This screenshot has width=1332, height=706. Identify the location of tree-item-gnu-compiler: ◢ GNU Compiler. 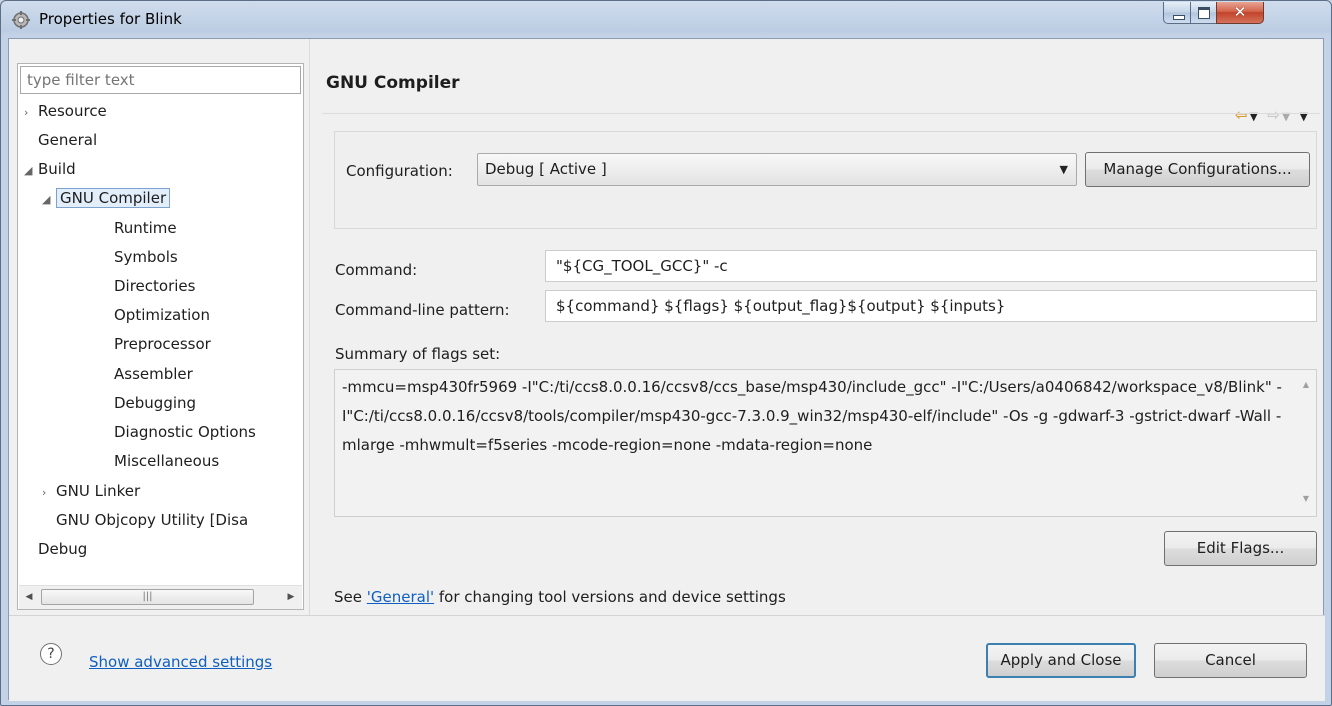
(106, 199).